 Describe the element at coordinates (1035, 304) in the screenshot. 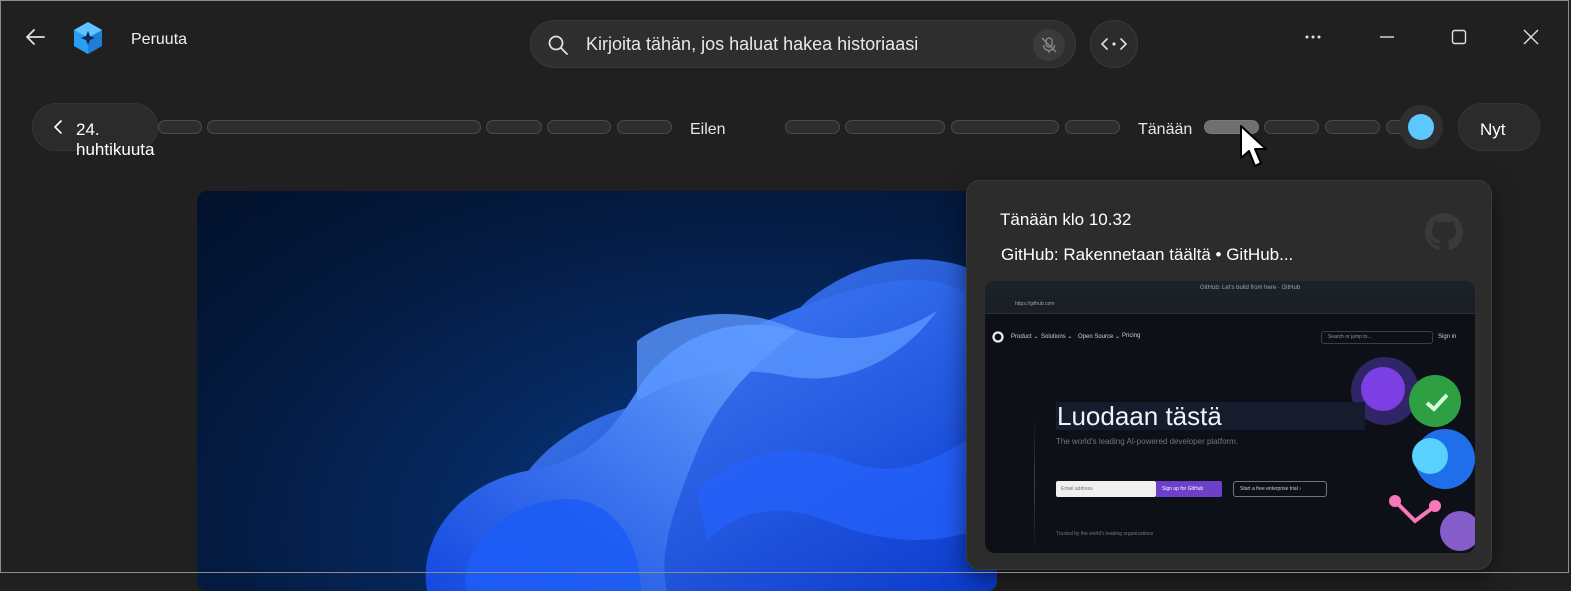

I see `thumb-url: https://github.com` at that location.